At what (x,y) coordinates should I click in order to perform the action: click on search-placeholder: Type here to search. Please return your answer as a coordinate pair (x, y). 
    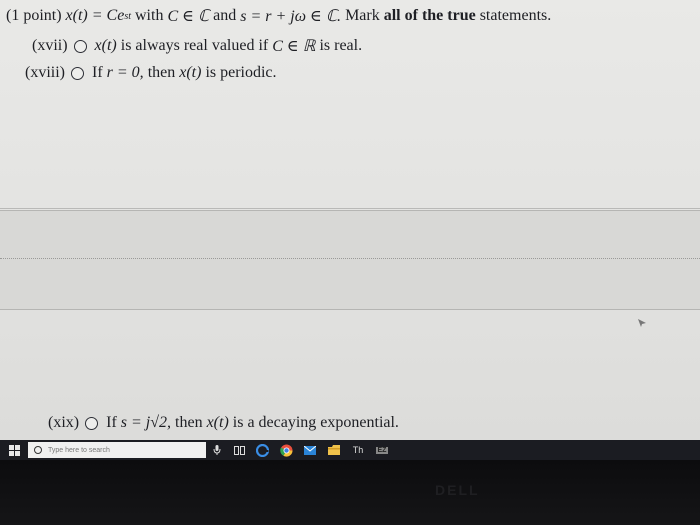
    Looking at the image, I should click on (79, 450).